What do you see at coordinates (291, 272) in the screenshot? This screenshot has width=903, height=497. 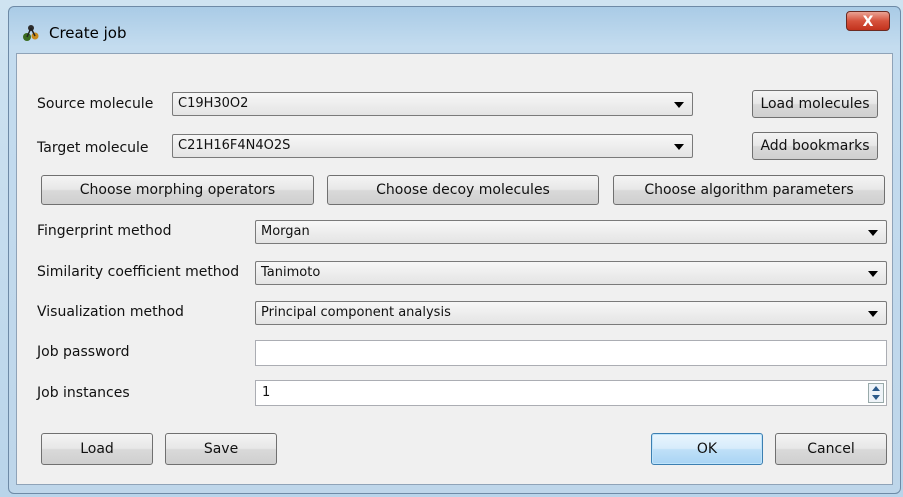 I see `similarity-method-value: Tanimoto` at bounding box center [291, 272].